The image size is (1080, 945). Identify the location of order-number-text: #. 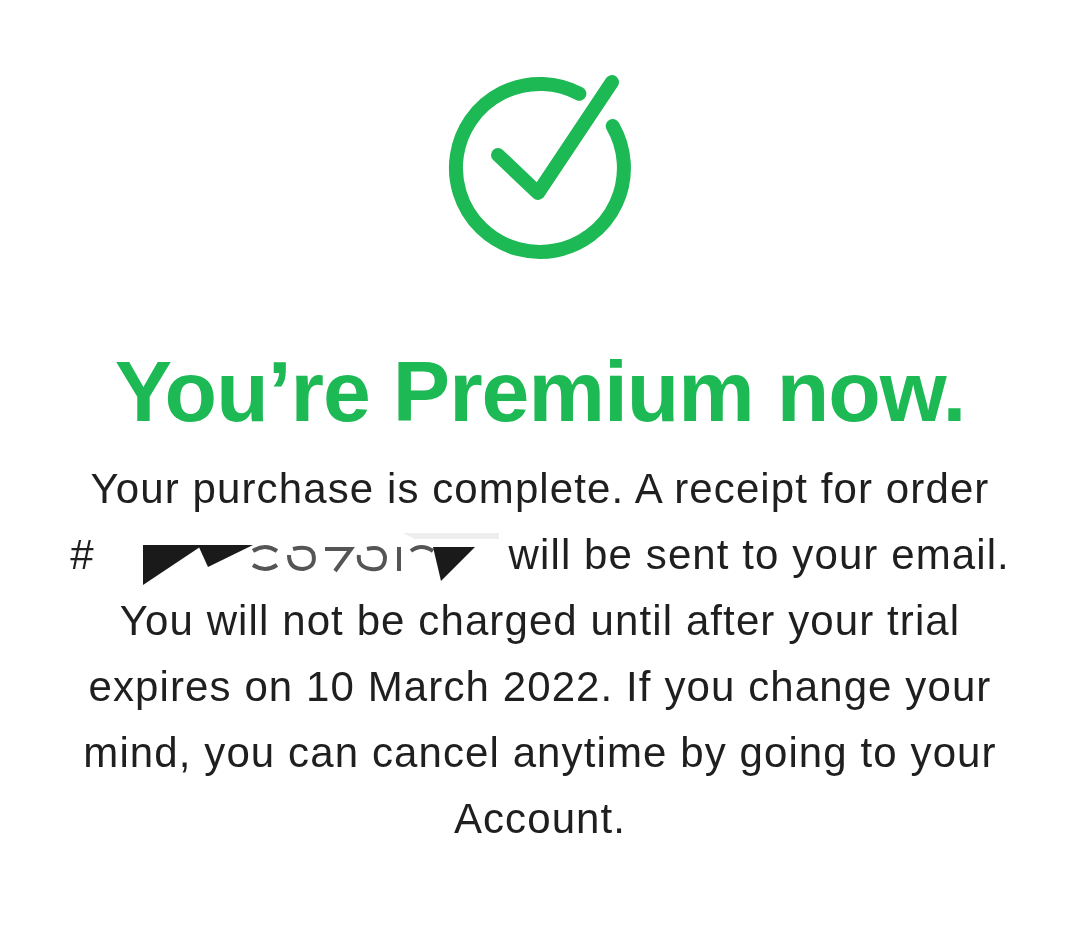
(82, 555).